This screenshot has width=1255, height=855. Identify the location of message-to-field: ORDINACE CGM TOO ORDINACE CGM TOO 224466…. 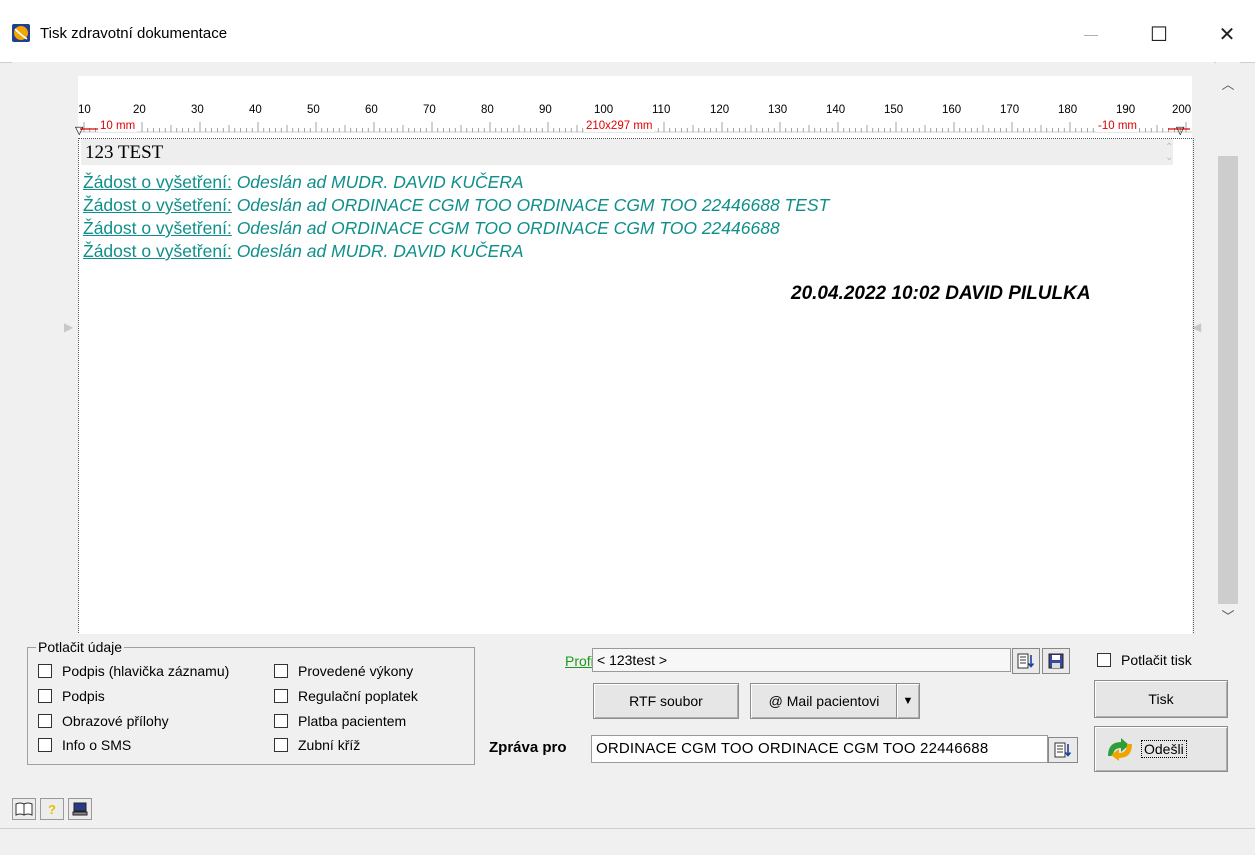
(819, 749).